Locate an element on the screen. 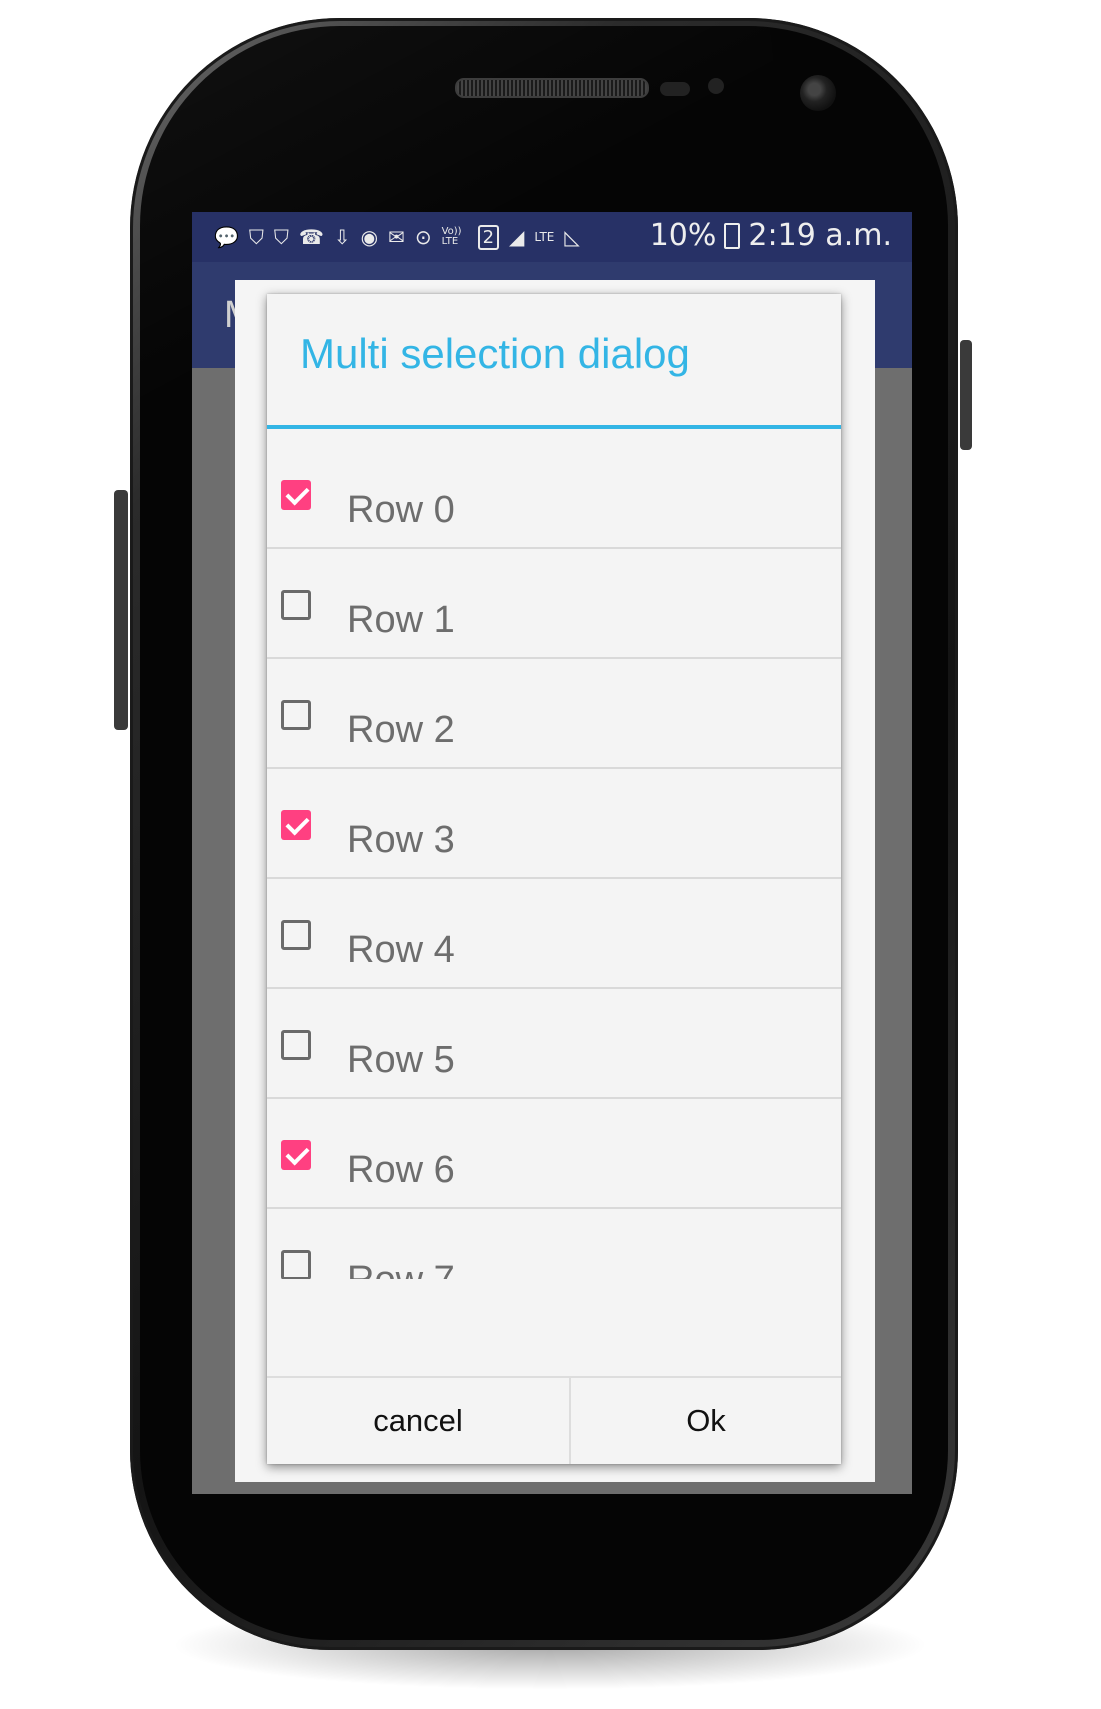  notification-icons: 💬 ⛉ ⛉ ☎ ⇩ ◉ ✉ ⊙ Vo)) LTE 2 ◢ LTE ◺ is located at coordinates (397, 237).